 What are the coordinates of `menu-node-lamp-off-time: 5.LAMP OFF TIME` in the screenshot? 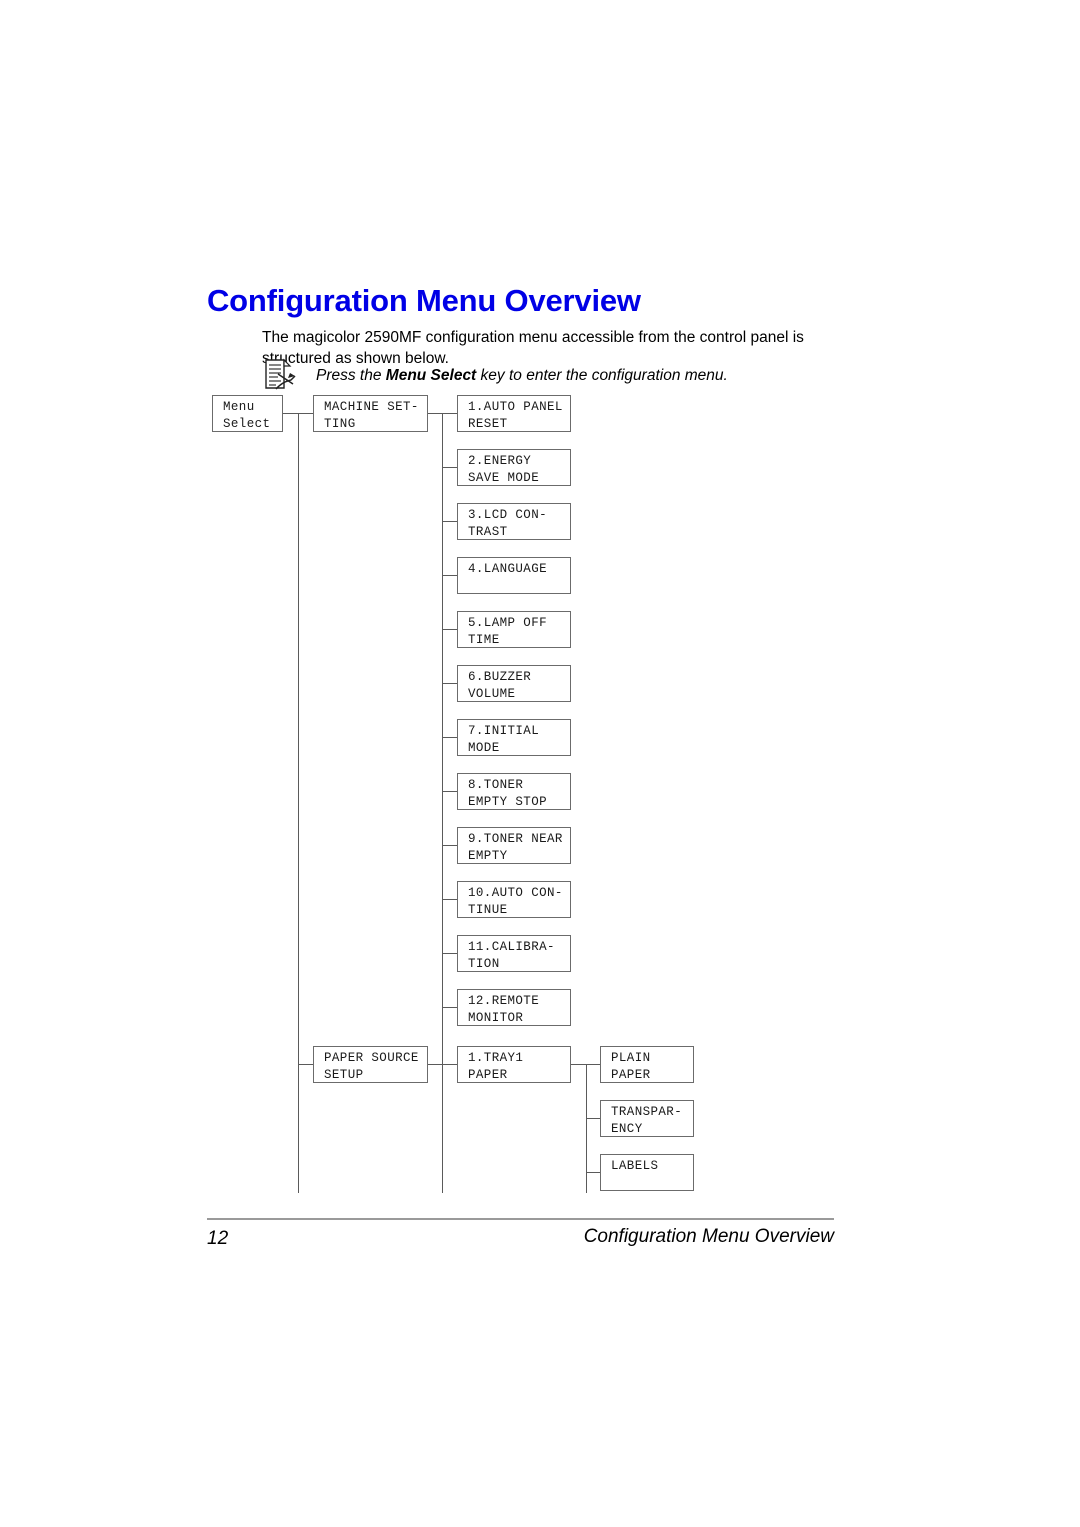 It's located at (514, 629).